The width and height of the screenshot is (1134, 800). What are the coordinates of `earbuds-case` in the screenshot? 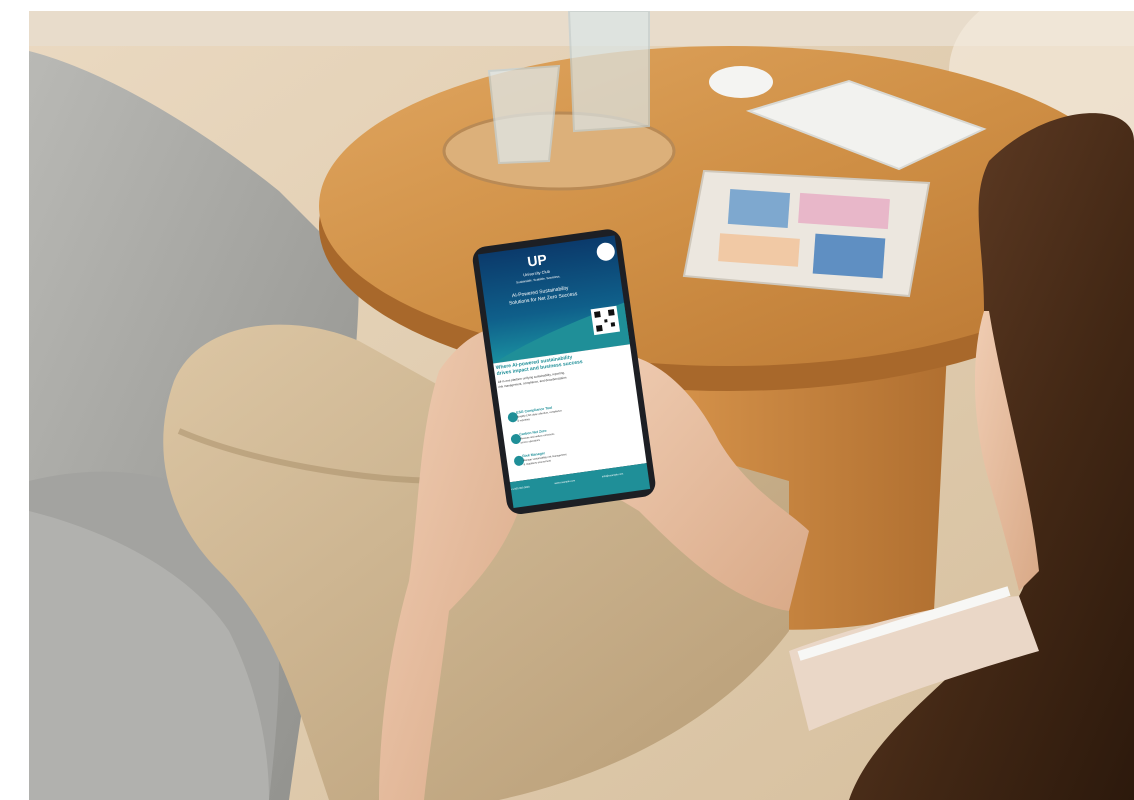 It's located at (741, 82).